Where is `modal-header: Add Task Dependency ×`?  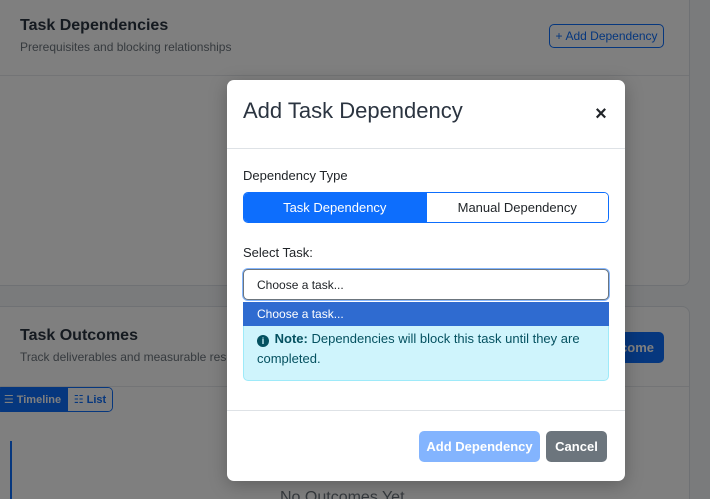
modal-header: Add Task Dependency × is located at coordinates (426, 114).